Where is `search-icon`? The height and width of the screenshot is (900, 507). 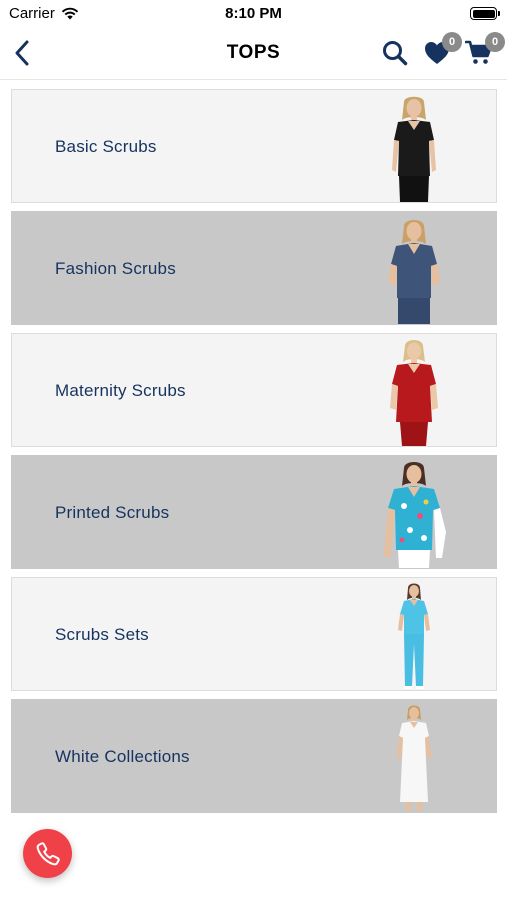
search-icon is located at coordinates (395, 53).